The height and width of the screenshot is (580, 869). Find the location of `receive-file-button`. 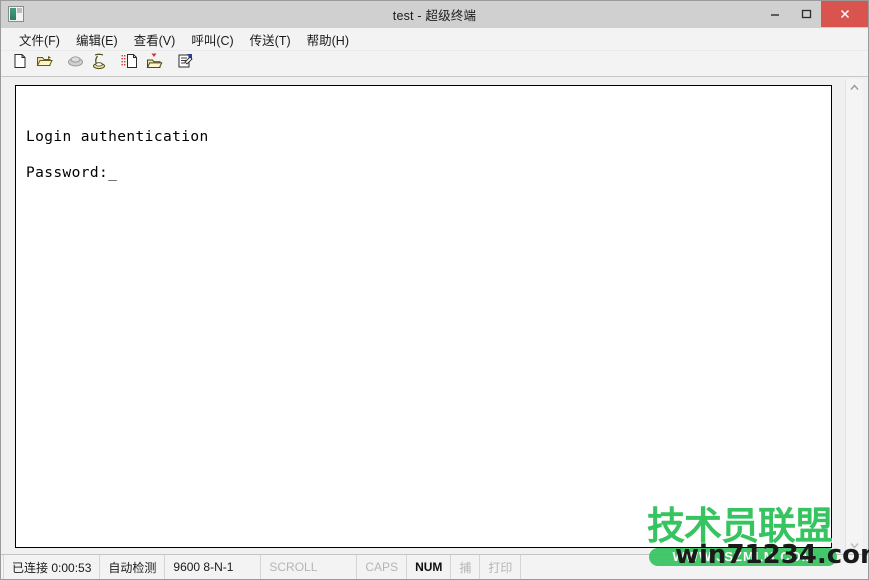

receive-file-button is located at coordinates (130, 63).